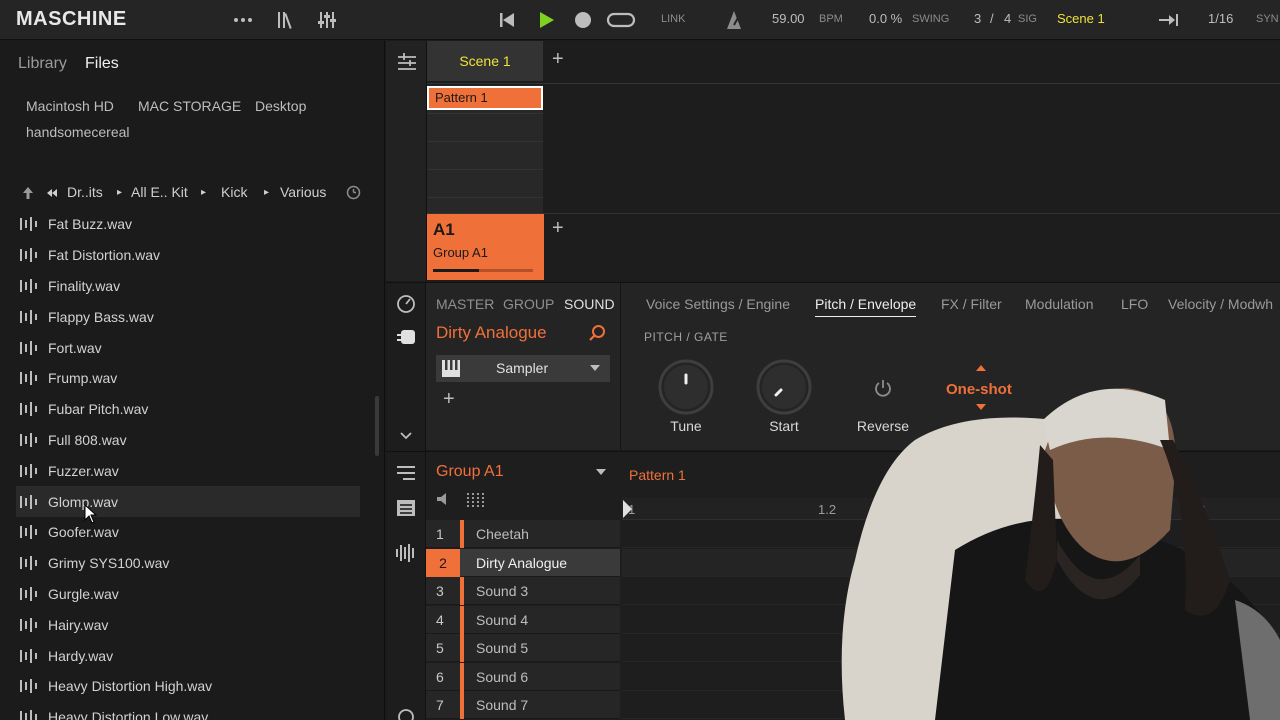 This screenshot has width=1280, height=720. What do you see at coordinates (188, 501) in the screenshot?
I see `file-row: Glomp.wav` at bounding box center [188, 501].